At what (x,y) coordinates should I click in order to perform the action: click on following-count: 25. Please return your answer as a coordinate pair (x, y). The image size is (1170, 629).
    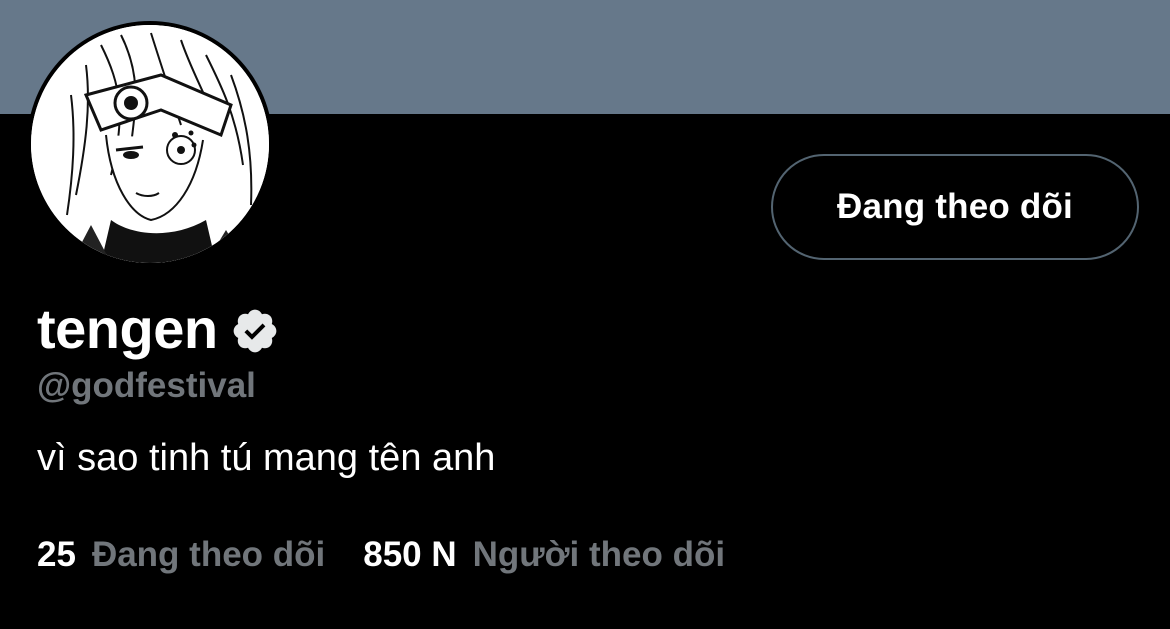
    Looking at the image, I should click on (56, 554).